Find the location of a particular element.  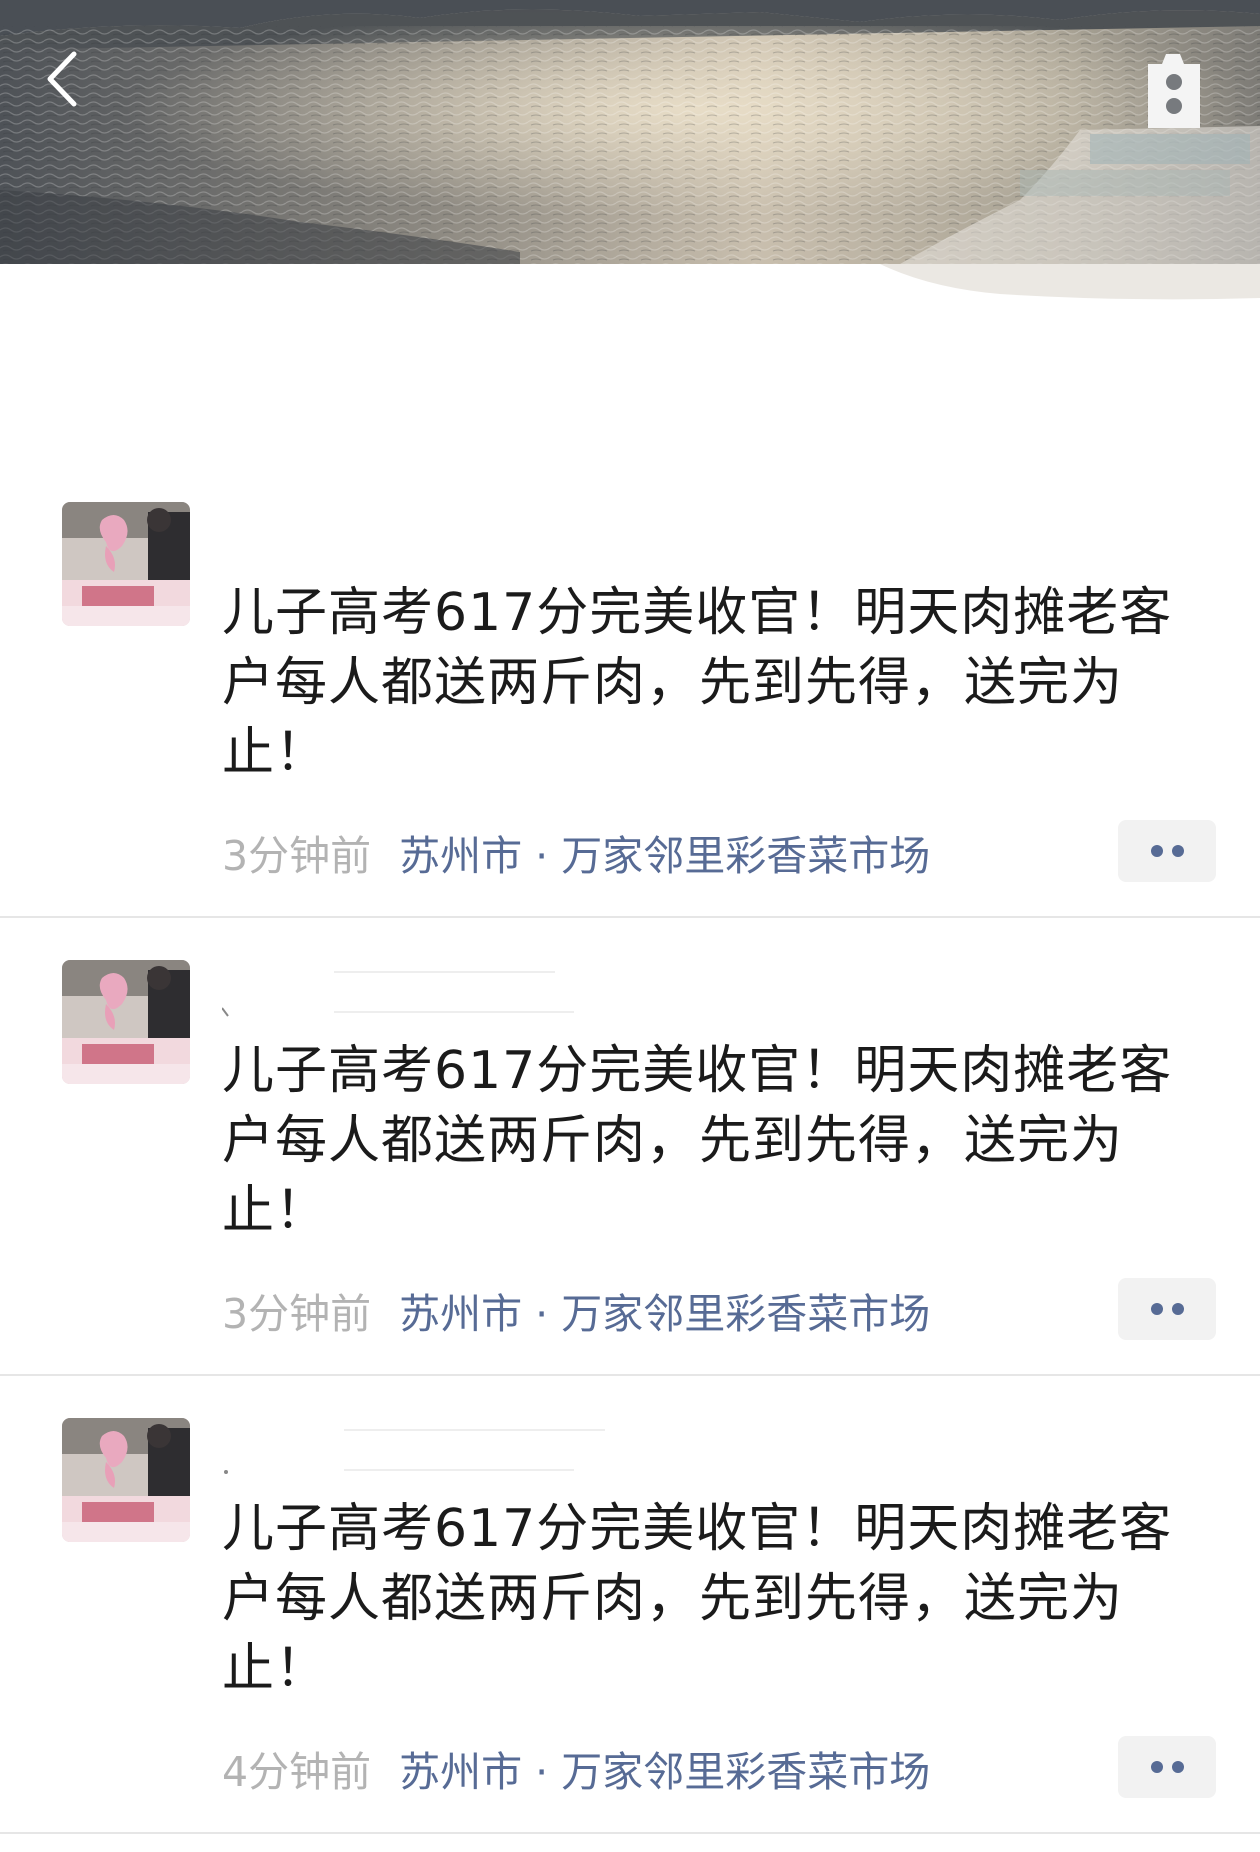

post-time: 4分钟前 is located at coordinates (297, 1772).